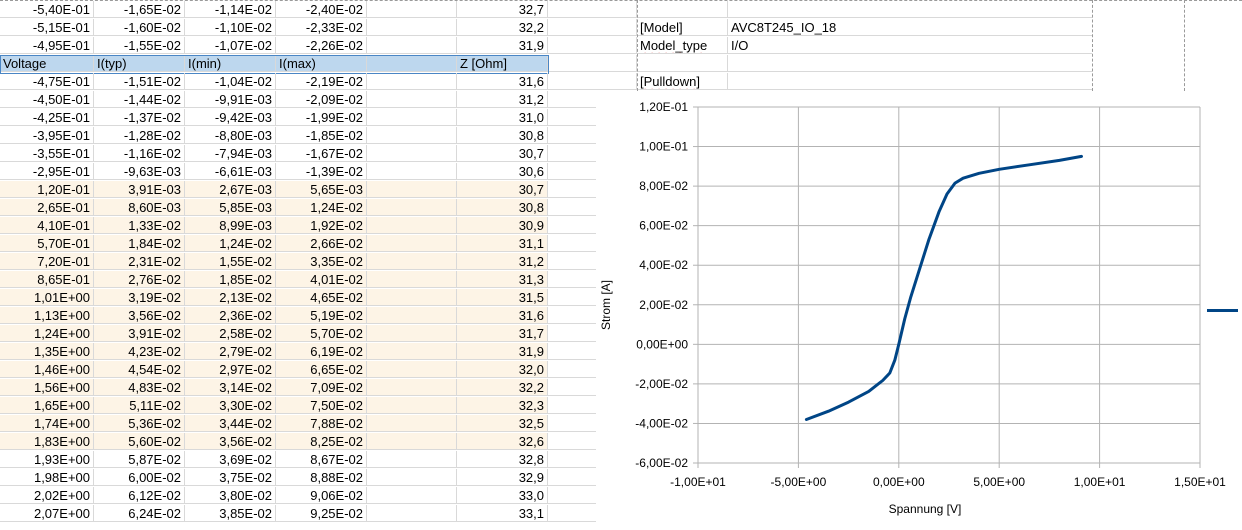 The height and width of the screenshot is (530, 1242). What do you see at coordinates (47, 405) in the screenshot?
I see `cell-voltage: 1,65E+00` at bounding box center [47, 405].